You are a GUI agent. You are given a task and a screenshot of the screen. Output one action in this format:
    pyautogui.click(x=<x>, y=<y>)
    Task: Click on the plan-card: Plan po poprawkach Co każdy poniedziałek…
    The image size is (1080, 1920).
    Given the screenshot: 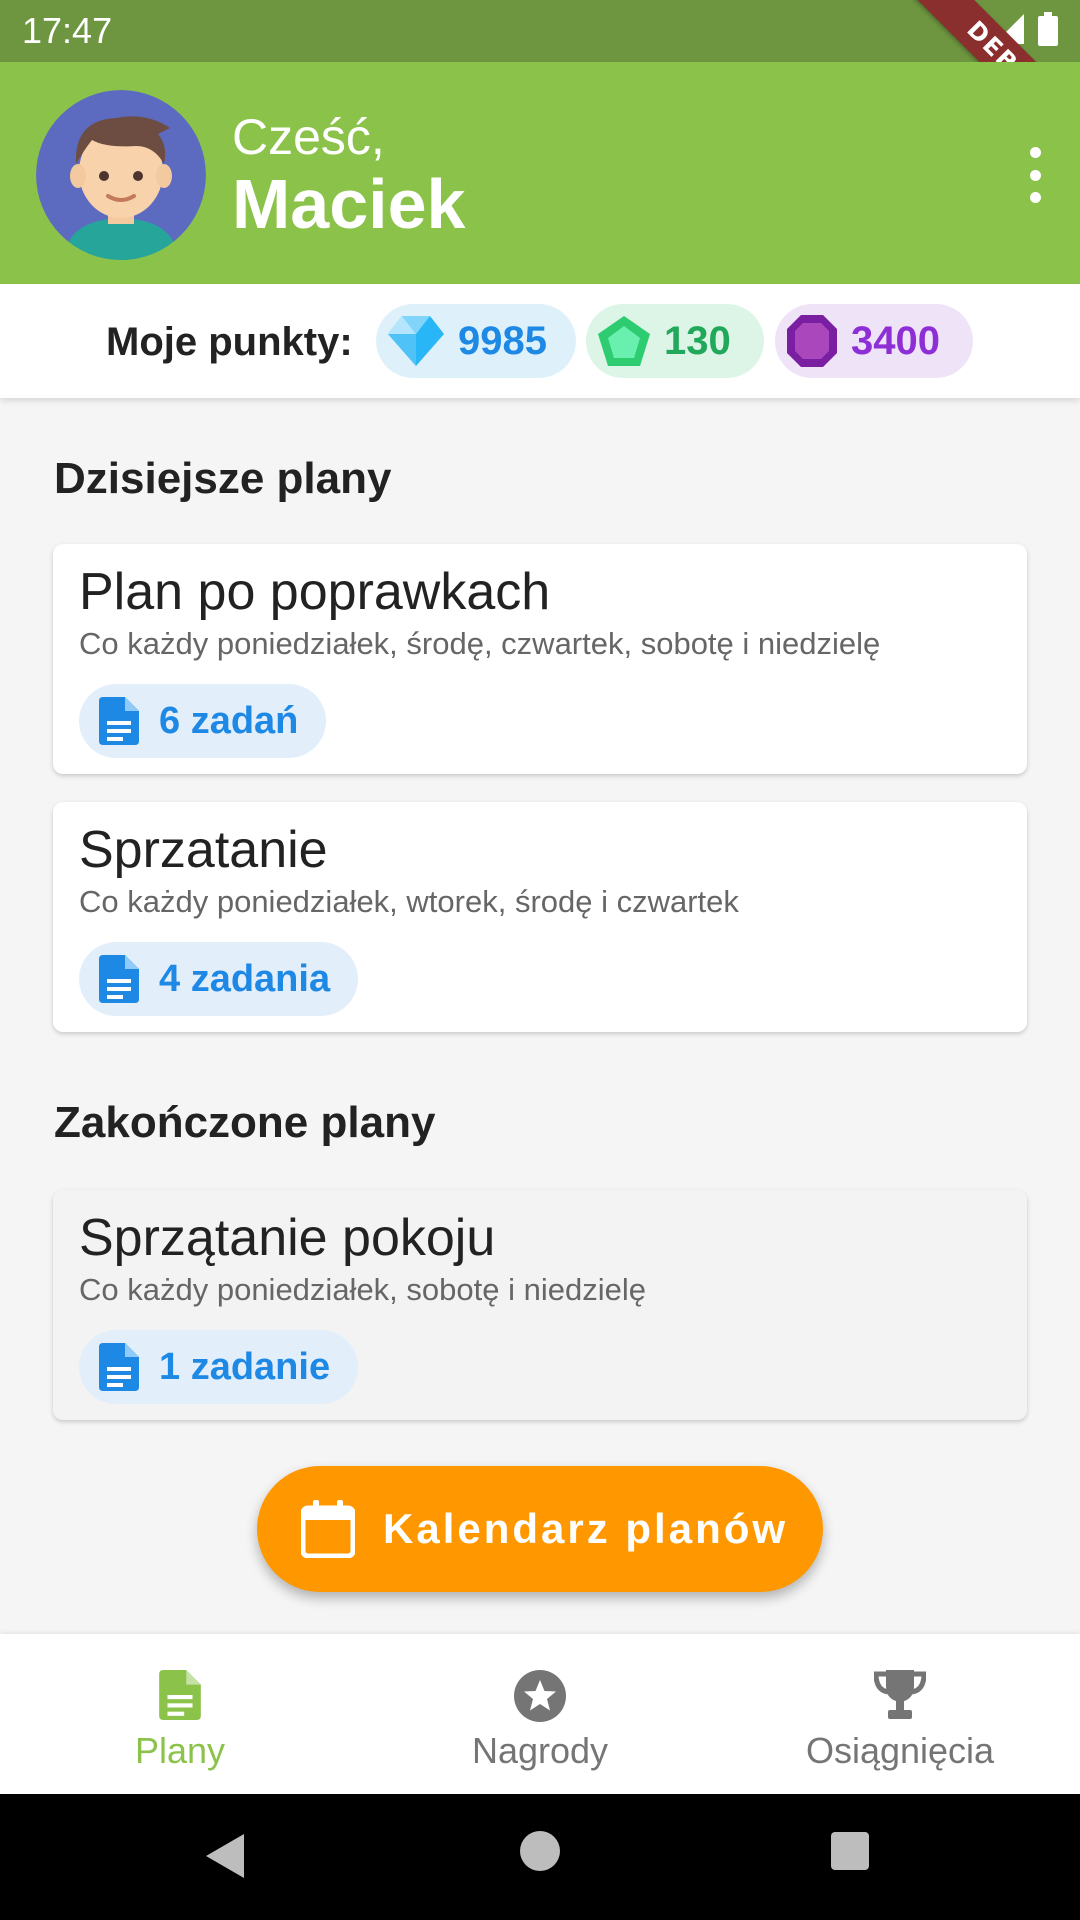 What is the action you would take?
    pyautogui.click(x=540, y=659)
    